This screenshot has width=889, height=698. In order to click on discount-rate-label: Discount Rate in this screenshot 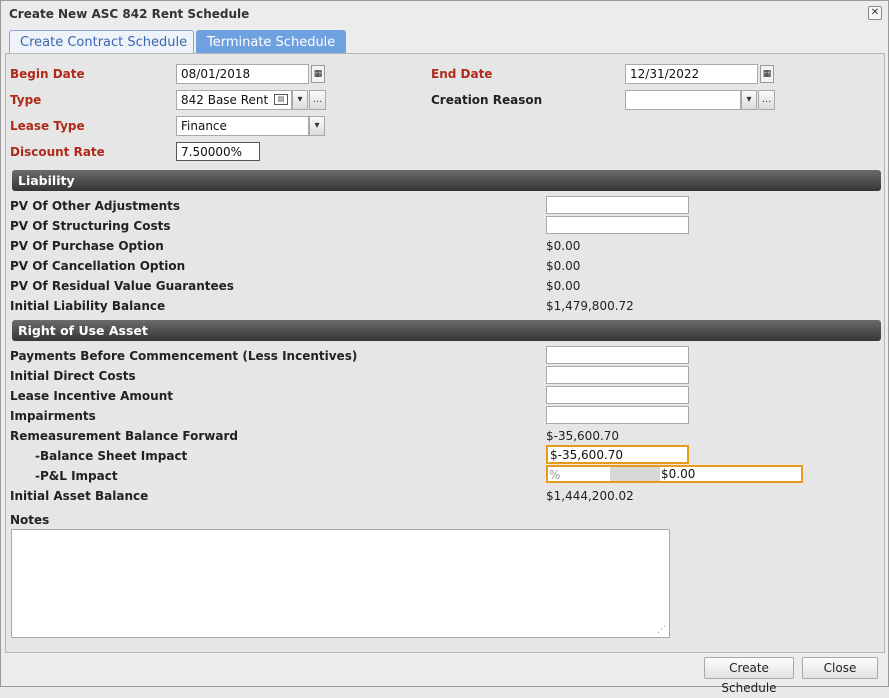, I will do `click(57, 152)`.